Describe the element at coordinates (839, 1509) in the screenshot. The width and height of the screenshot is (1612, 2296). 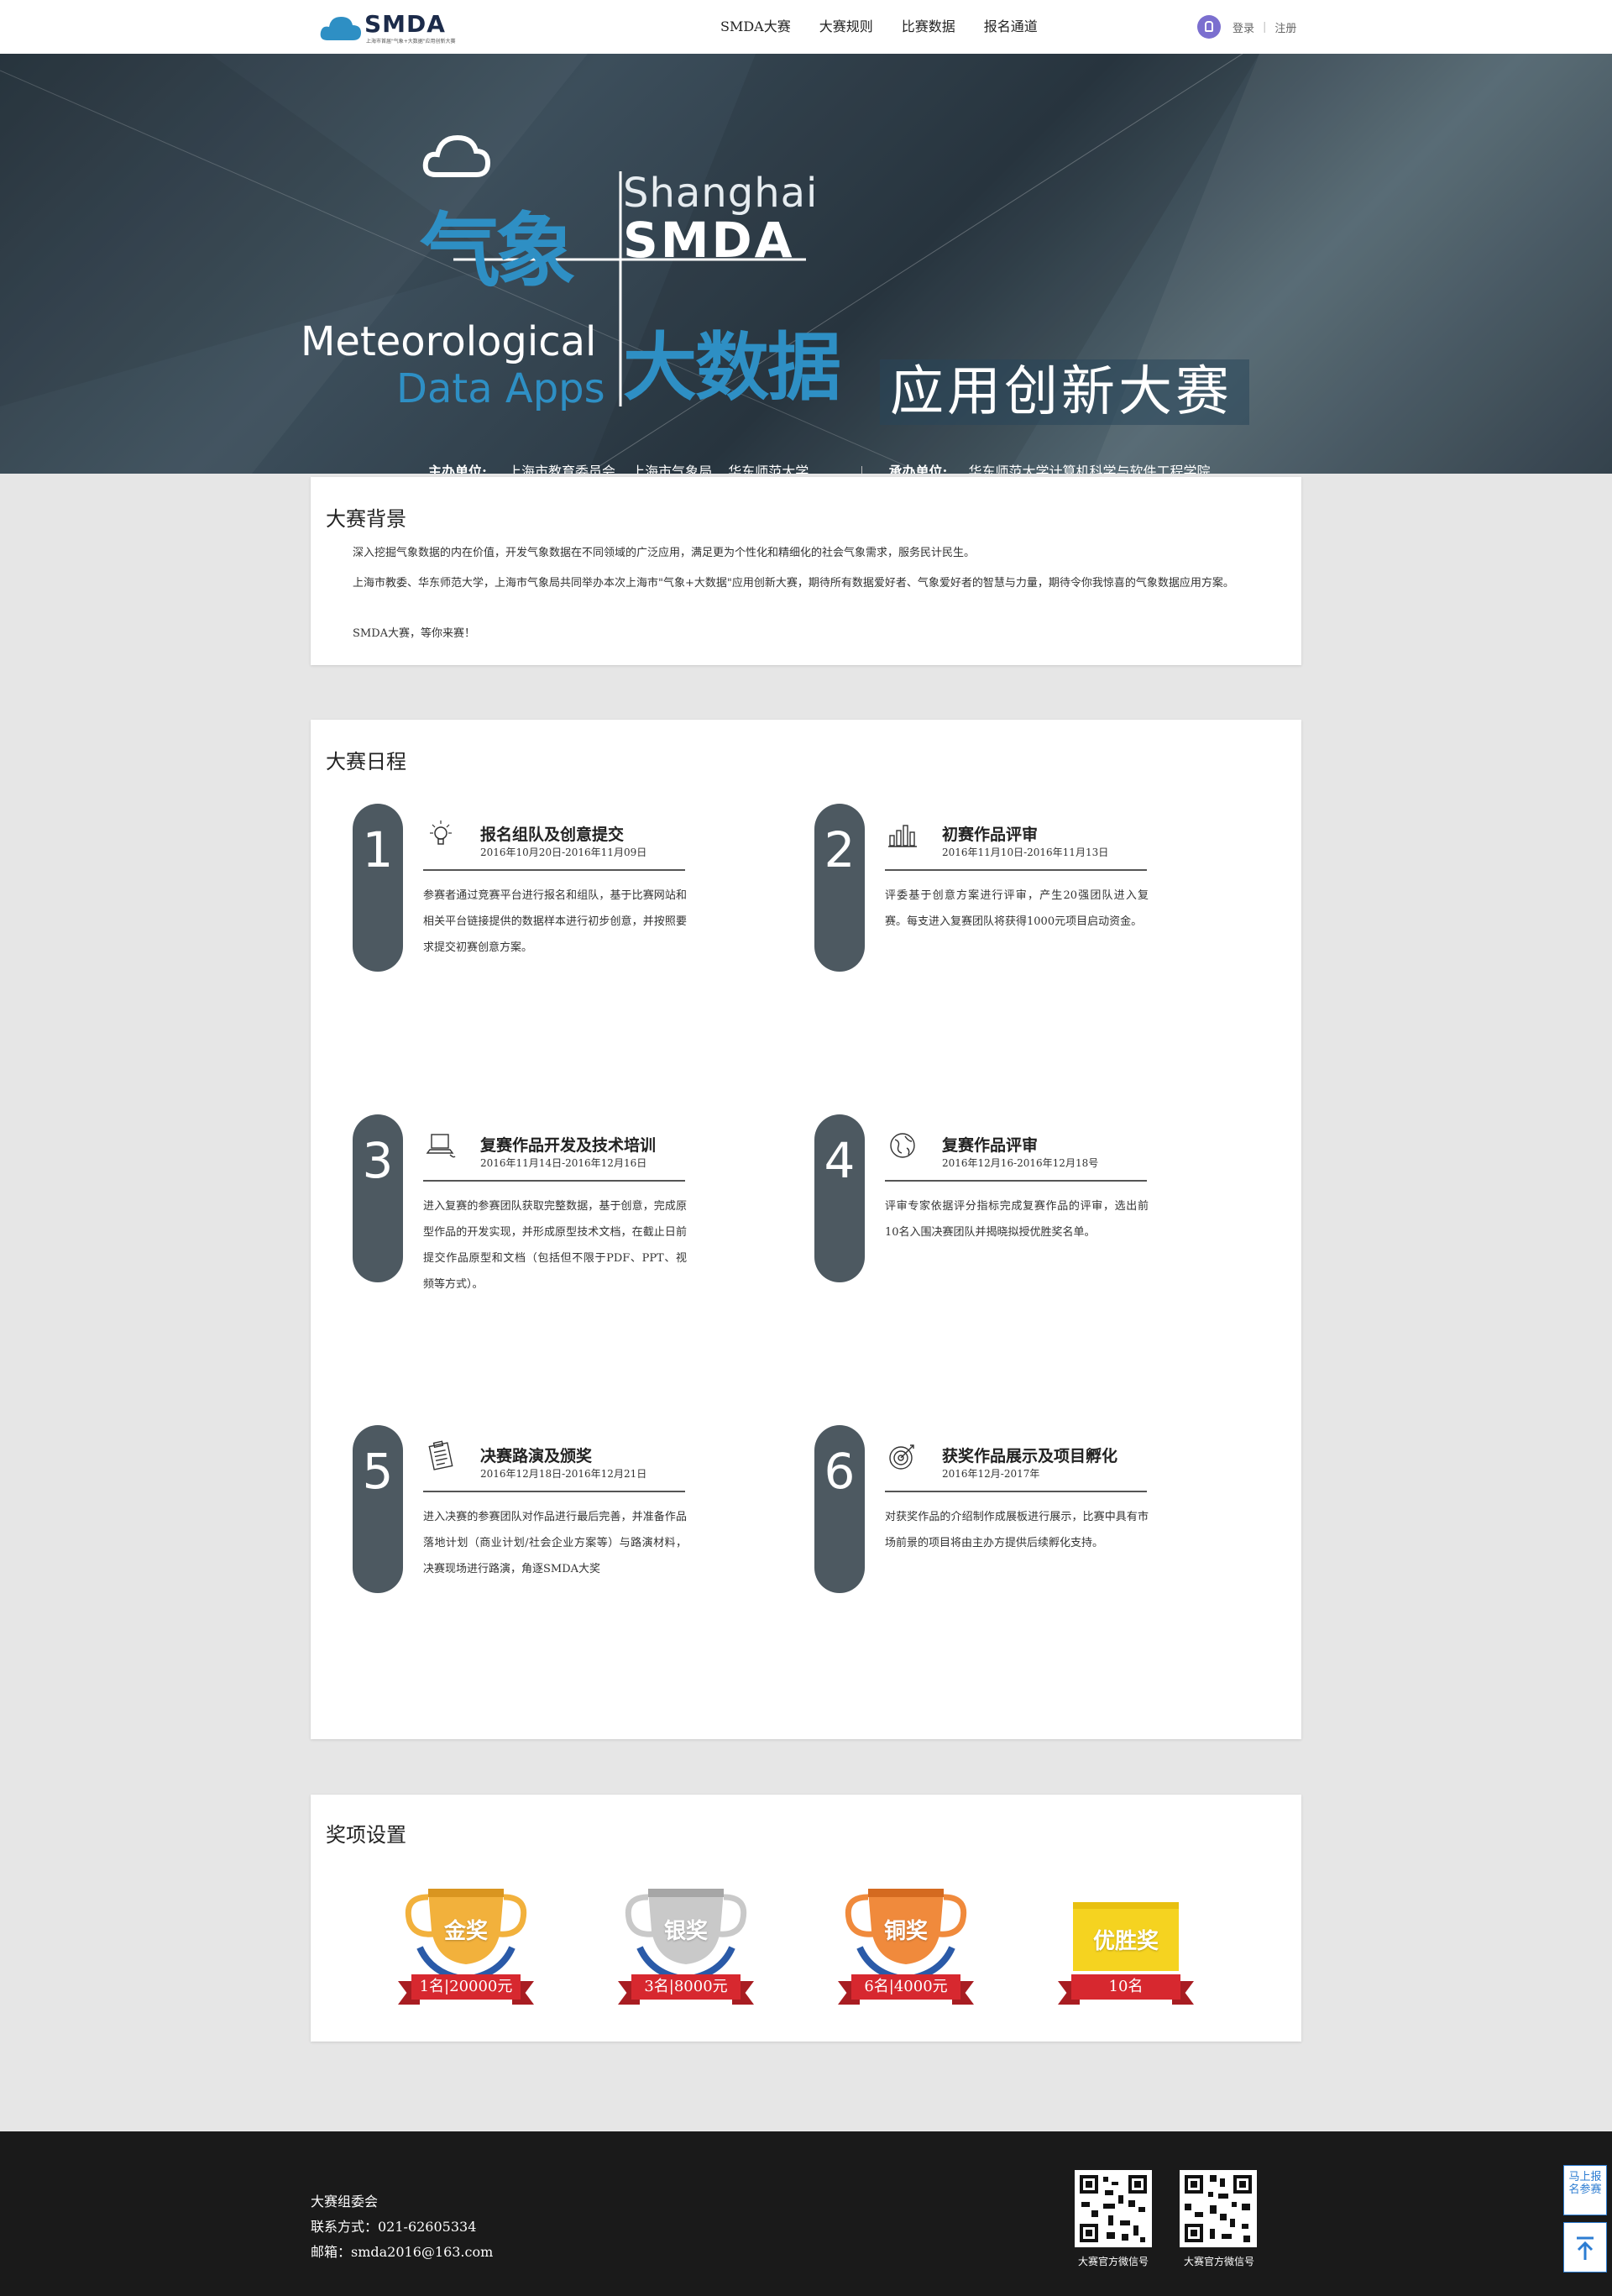
I see `step-number: 6` at that location.